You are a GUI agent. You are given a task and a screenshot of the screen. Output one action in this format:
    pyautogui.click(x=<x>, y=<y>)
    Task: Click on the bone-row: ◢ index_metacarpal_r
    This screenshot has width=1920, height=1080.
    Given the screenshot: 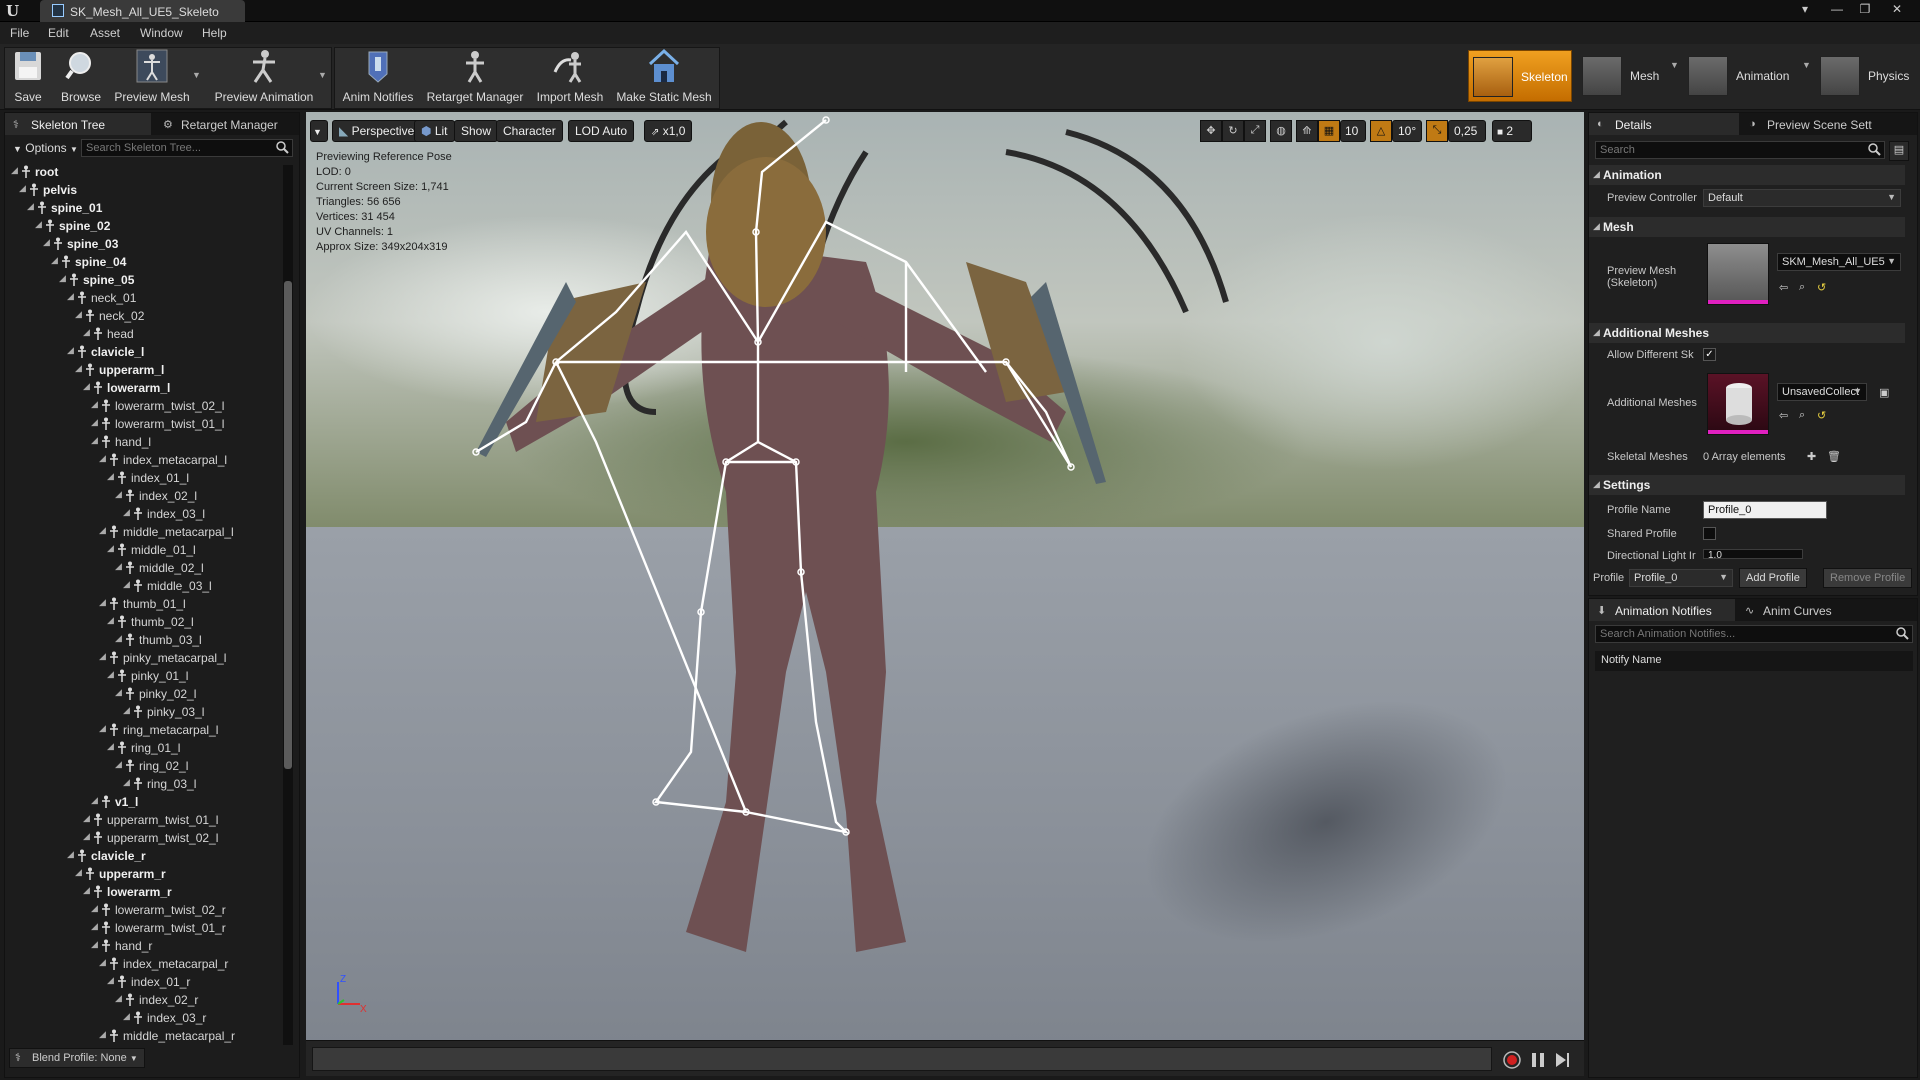 What is the action you would take?
    pyautogui.click(x=145, y=964)
    